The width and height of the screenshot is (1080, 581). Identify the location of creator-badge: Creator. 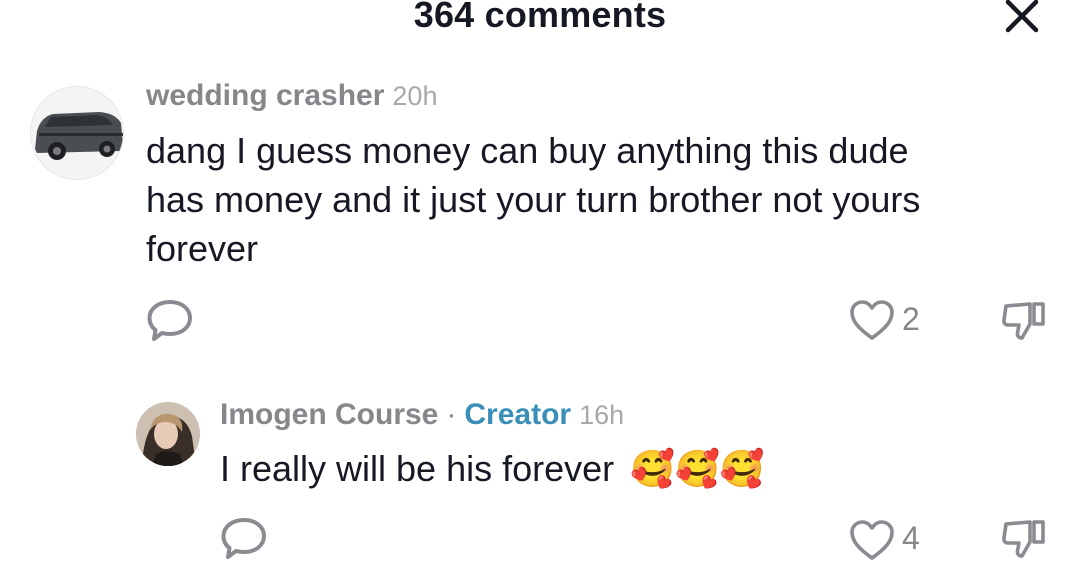
(518, 414).